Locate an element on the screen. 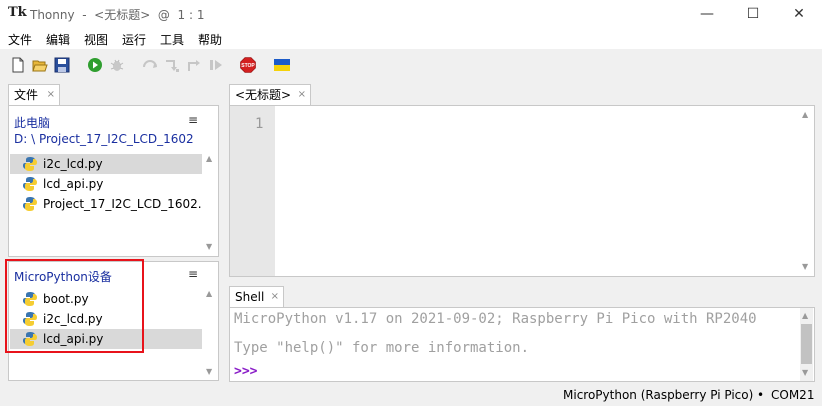  close-button: ✕ is located at coordinates (799, 14).